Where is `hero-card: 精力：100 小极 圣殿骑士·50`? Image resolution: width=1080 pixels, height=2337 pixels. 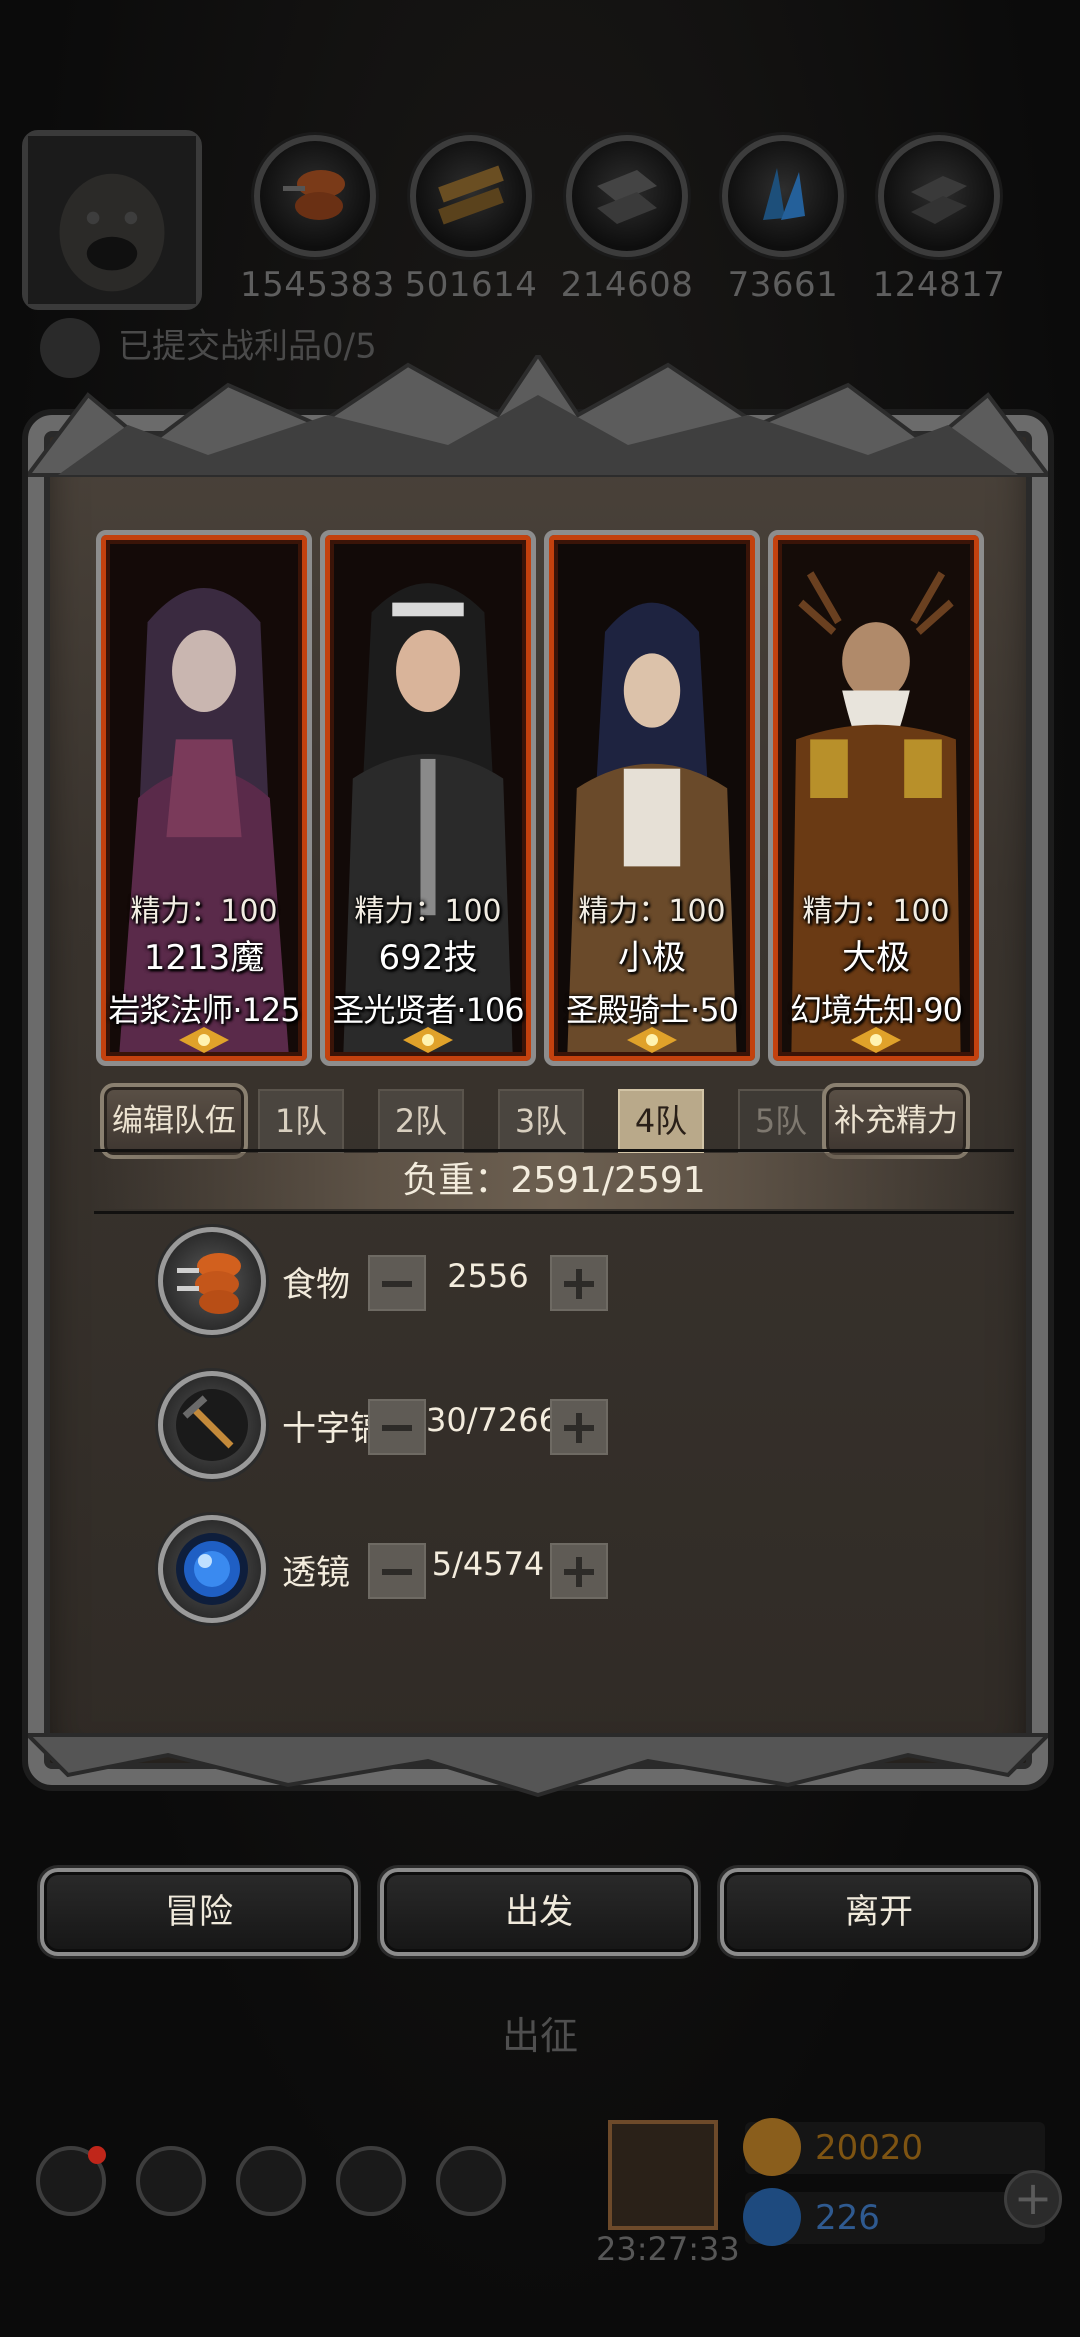 hero-card: 精力：100 小极 圣殿骑士·50 is located at coordinates (652, 798).